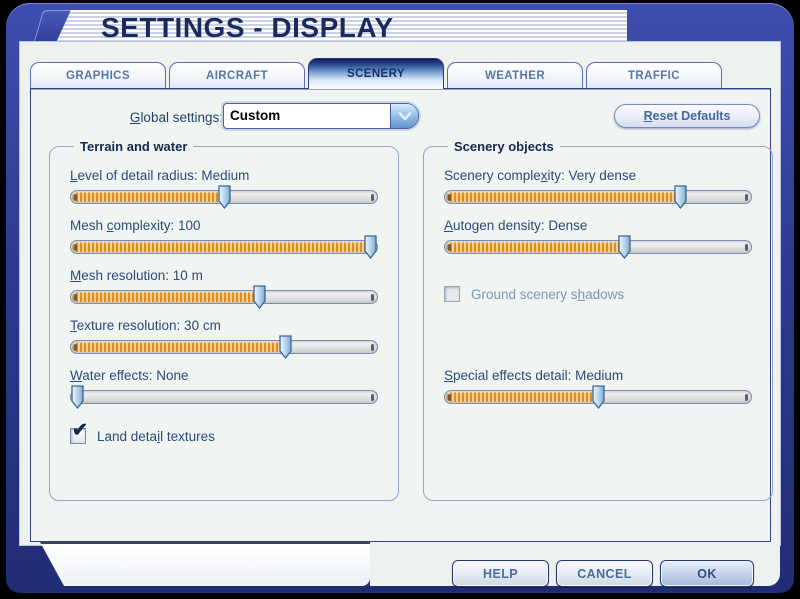 This screenshot has height=599, width=800. I want to click on tab-aircraft: AIRCRAFT, so click(237, 75).